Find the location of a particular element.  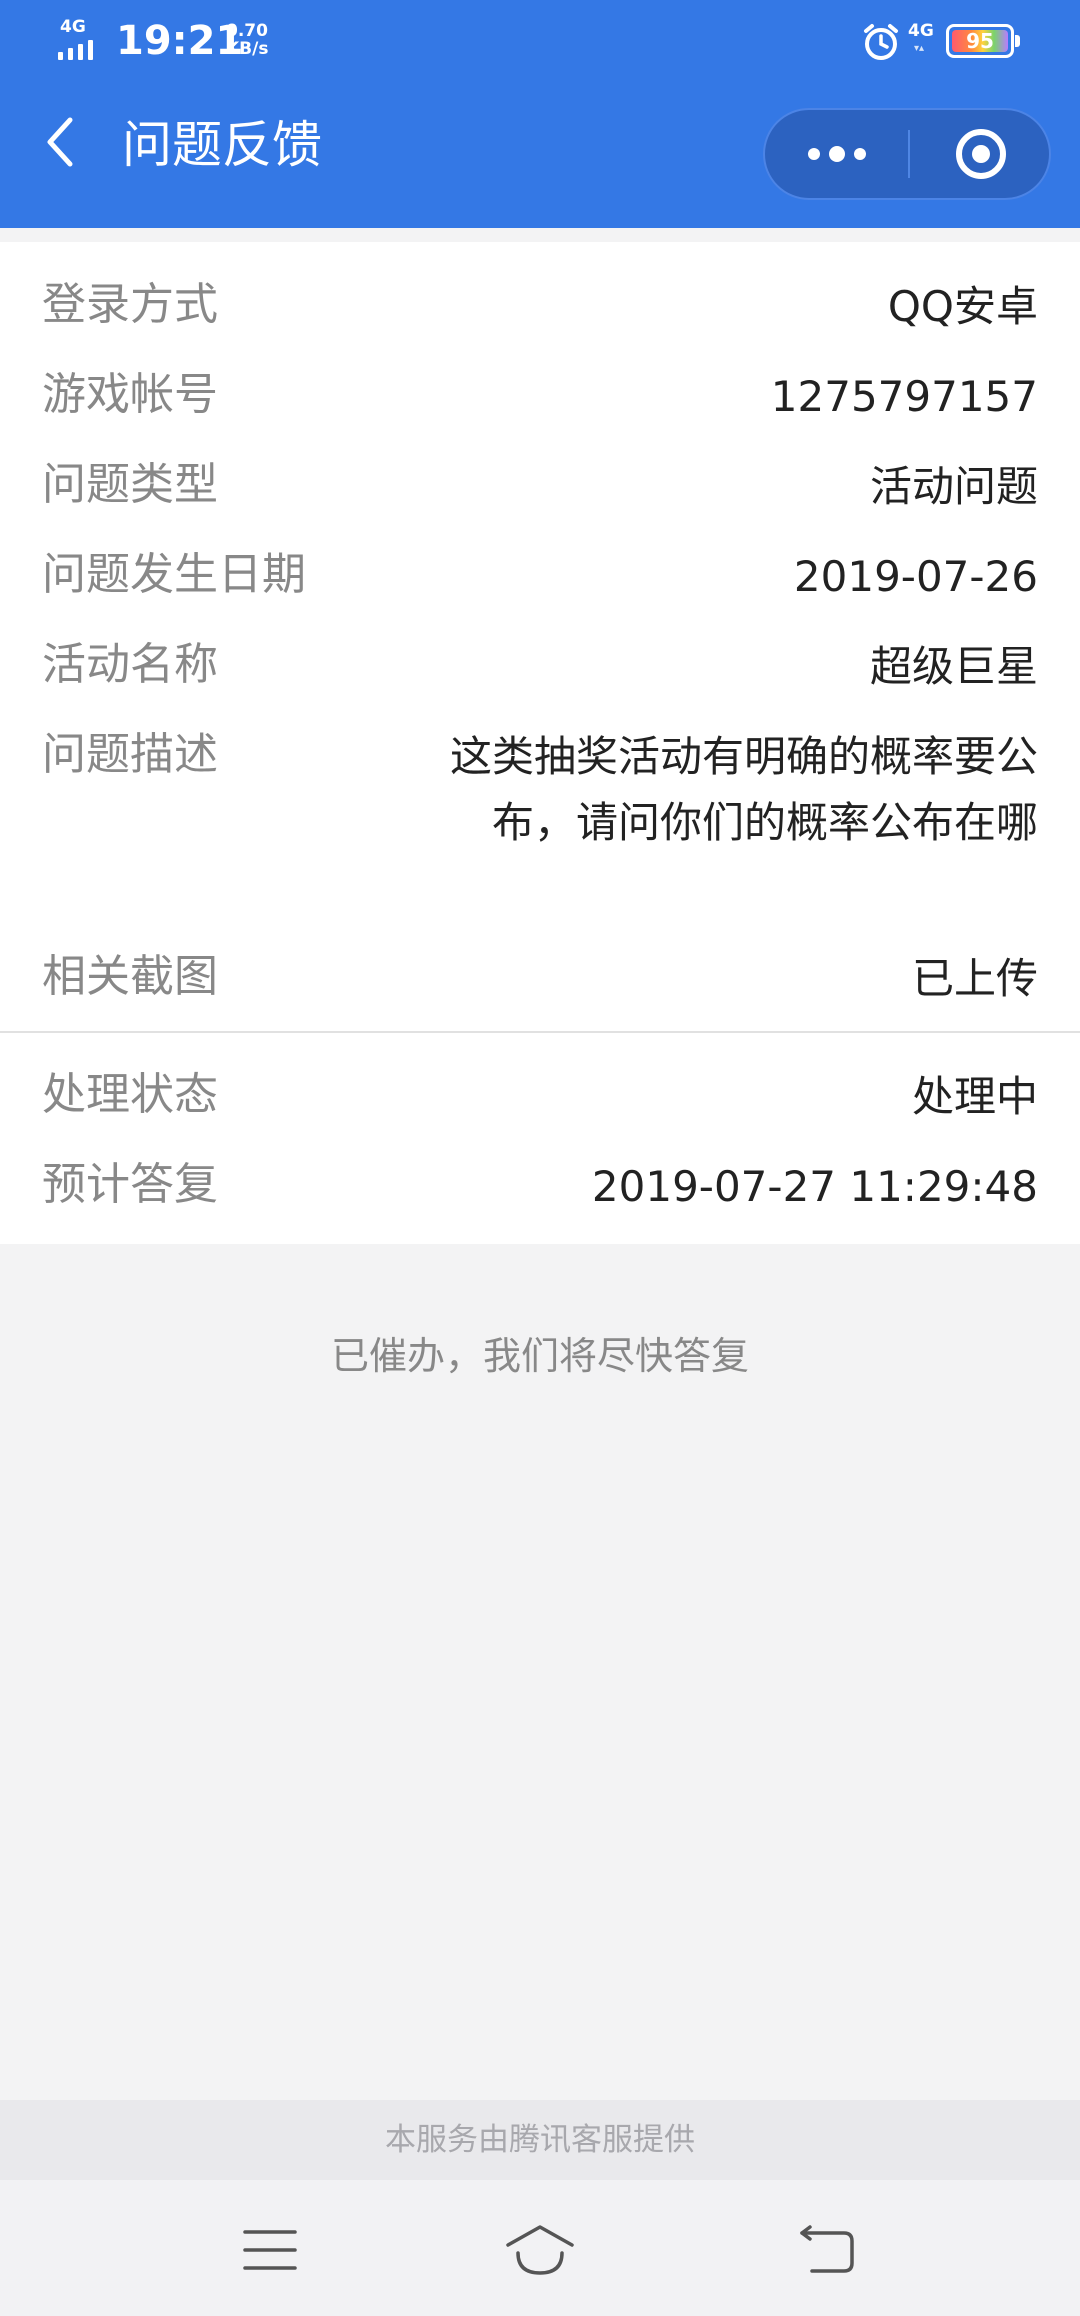

status-bar: 4G 19:21 0.70 KB/s 4G ▾▴ 95 is located at coordinates (540, 42).